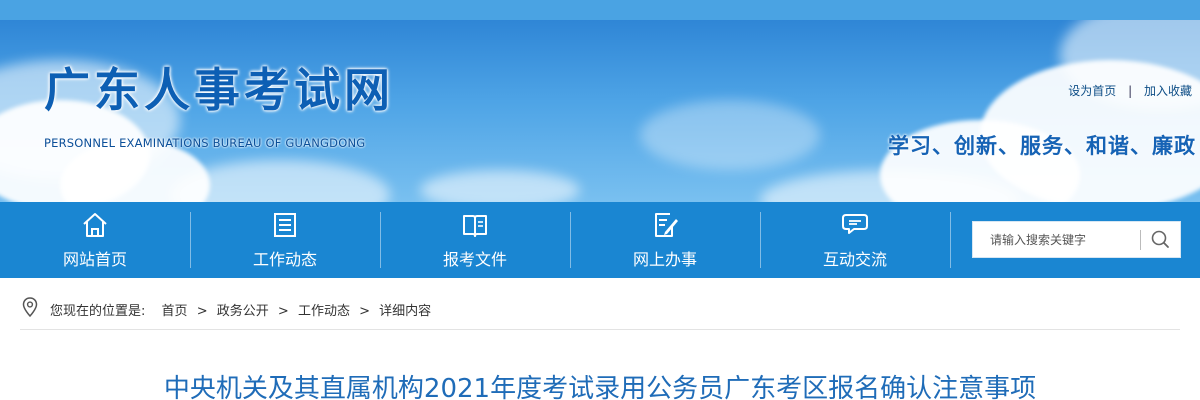 The height and width of the screenshot is (400, 1200). What do you see at coordinates (1092, 91) in the screenshot?
I see `set-homepage-link: 设为首页` at bounding box center [1092, 91].